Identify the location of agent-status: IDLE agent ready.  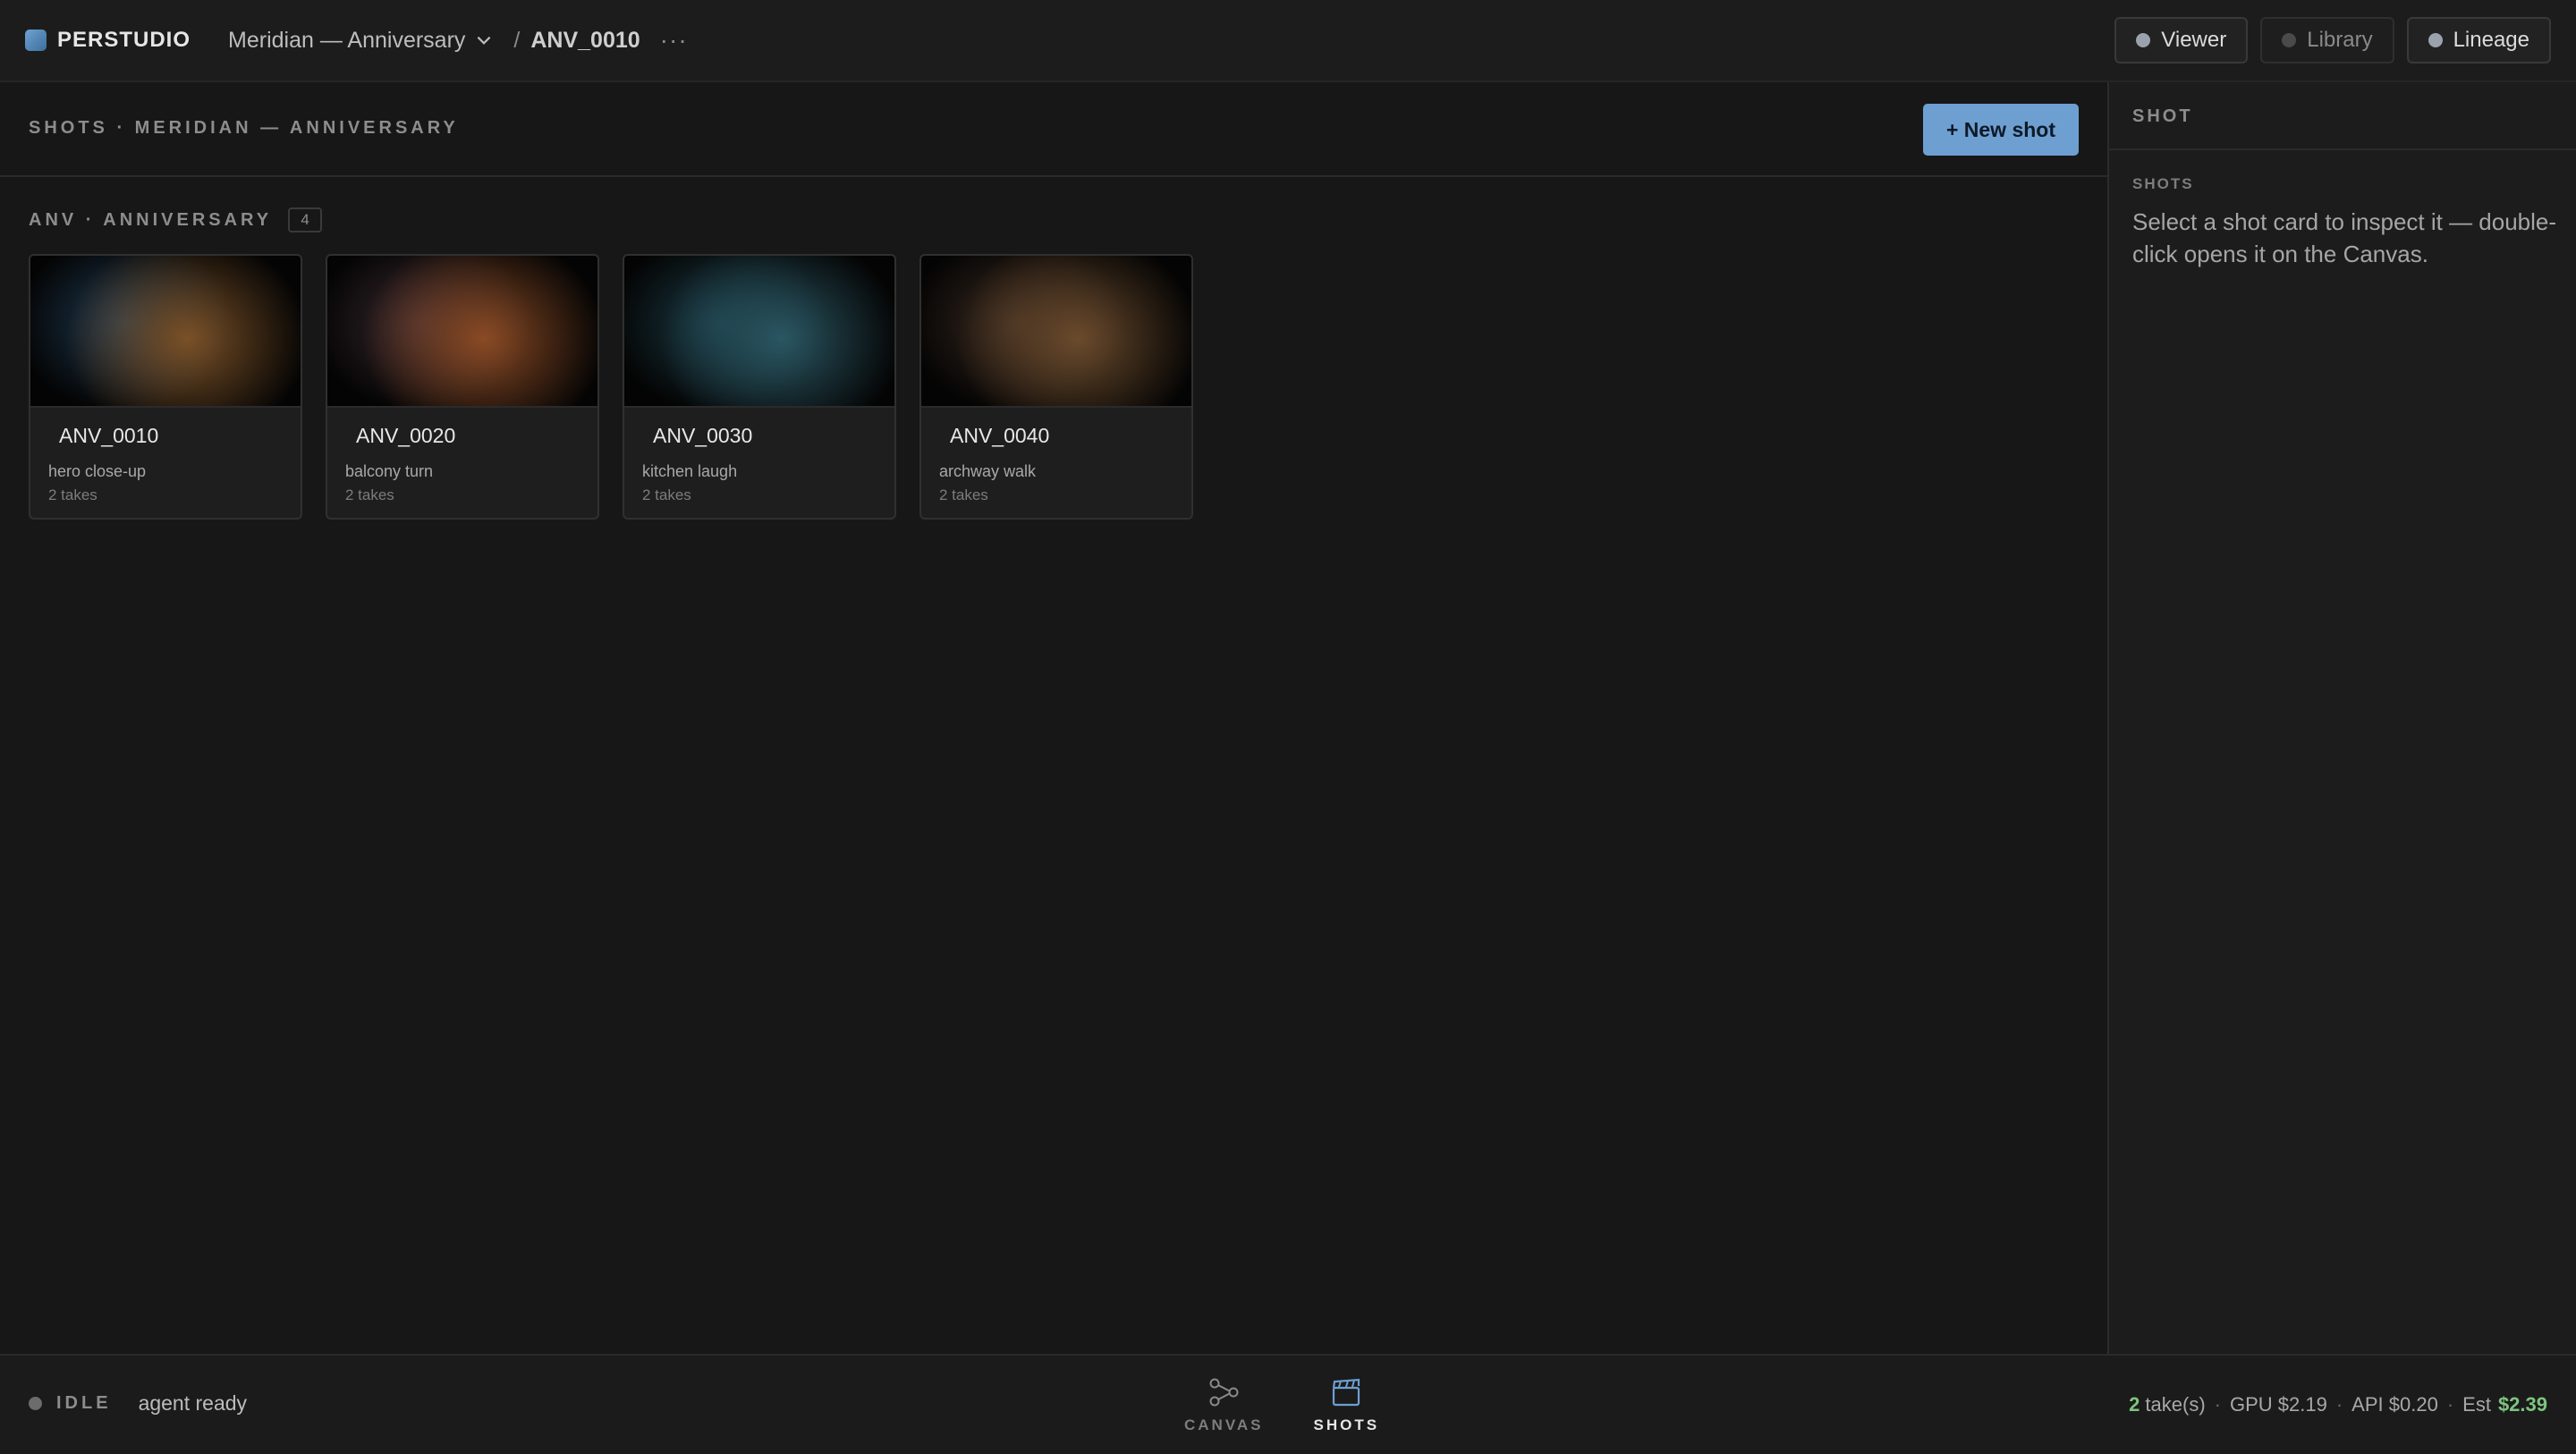
(138, 1404).